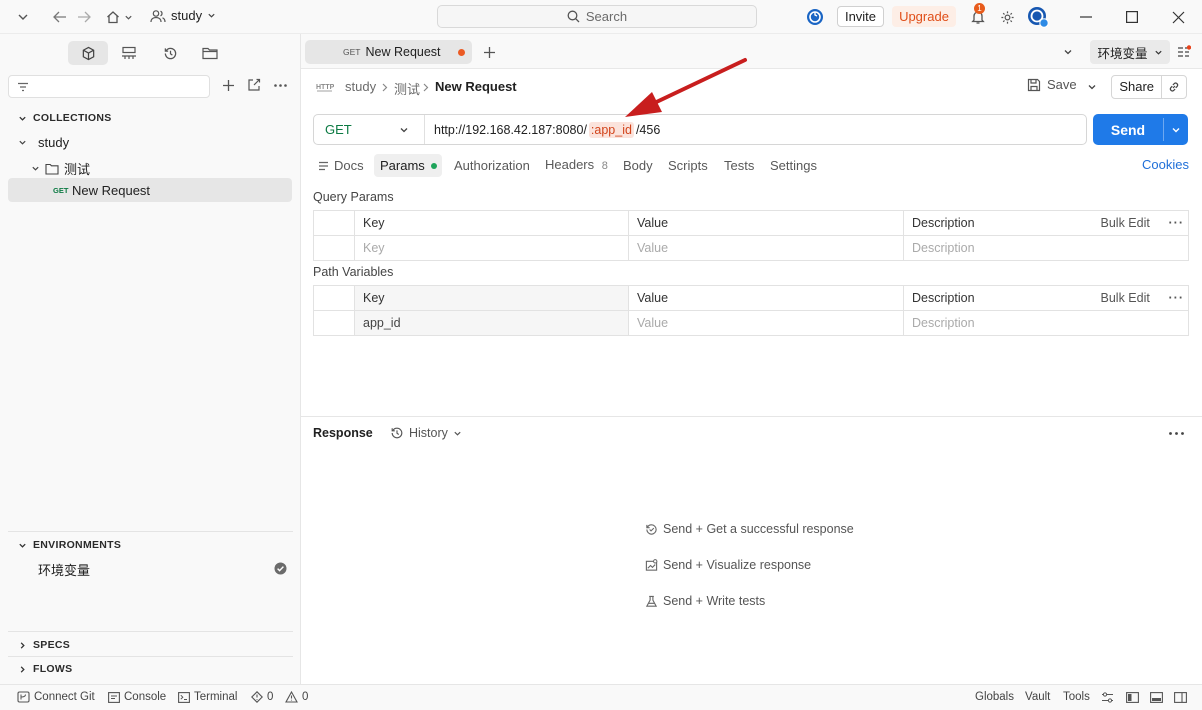 The image size is (1202, 710). What do you see at coordinates (815, 17) in the screenshot?
I see `sync-status-icon` at bounding box center [815, 17].